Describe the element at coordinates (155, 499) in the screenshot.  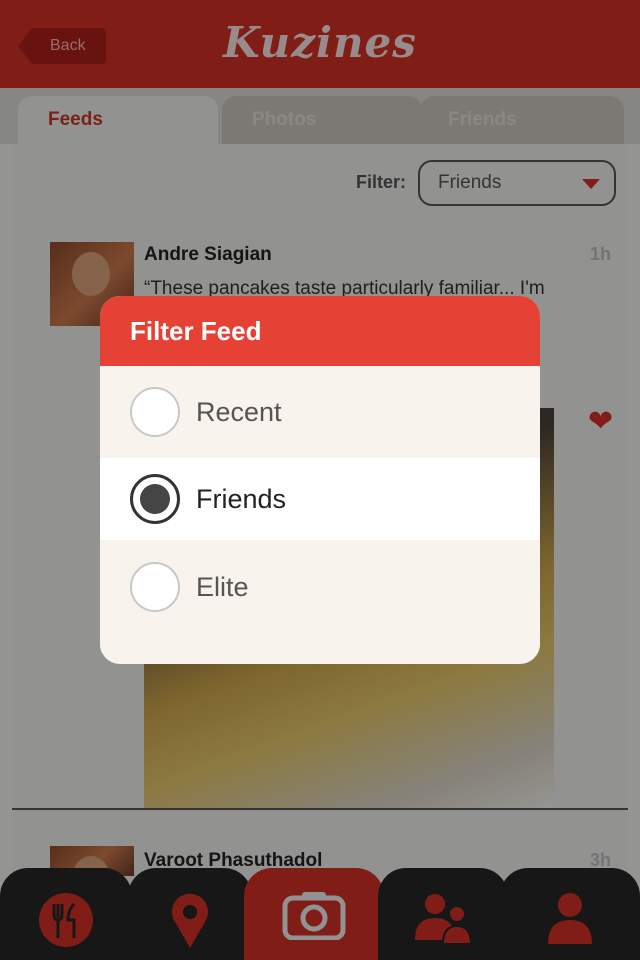
I see `radio-button-selected` at that location.